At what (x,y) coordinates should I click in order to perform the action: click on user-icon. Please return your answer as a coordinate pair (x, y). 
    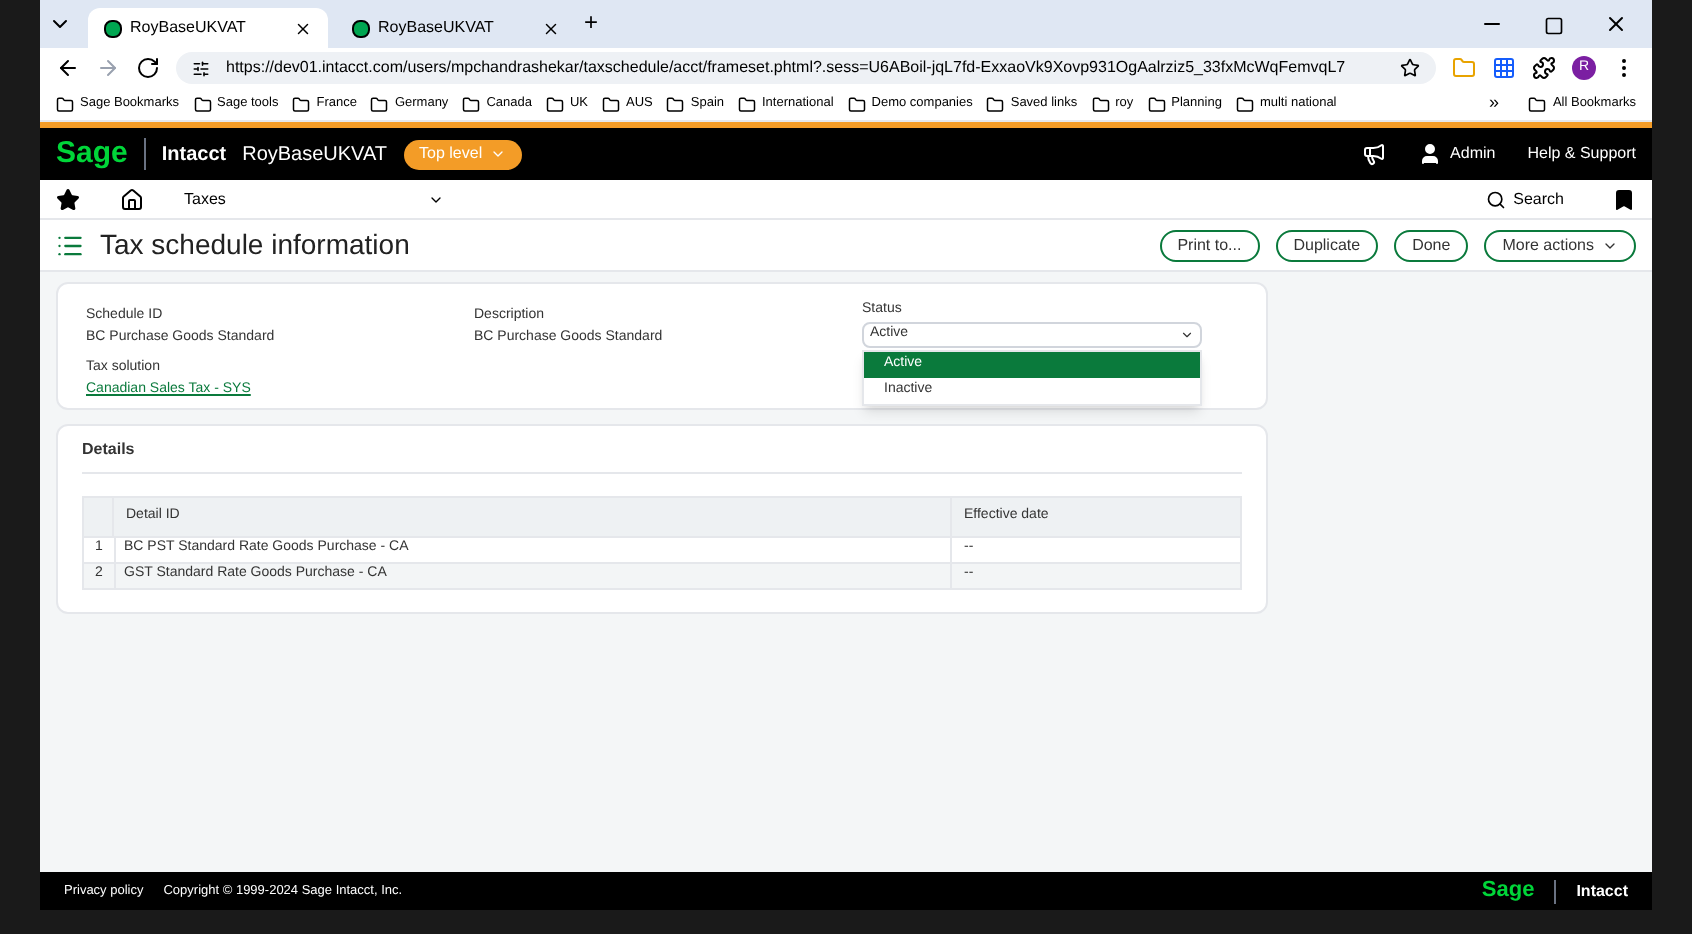
    Looking at the image, I should click on (1430, 154).